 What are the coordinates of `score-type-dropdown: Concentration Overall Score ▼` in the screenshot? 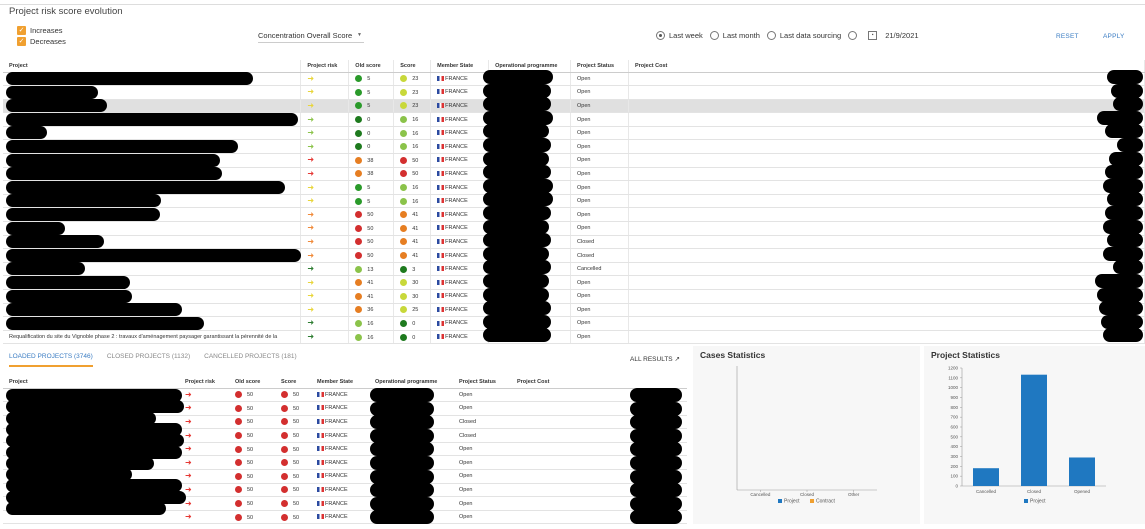 It's located at (311, 37).